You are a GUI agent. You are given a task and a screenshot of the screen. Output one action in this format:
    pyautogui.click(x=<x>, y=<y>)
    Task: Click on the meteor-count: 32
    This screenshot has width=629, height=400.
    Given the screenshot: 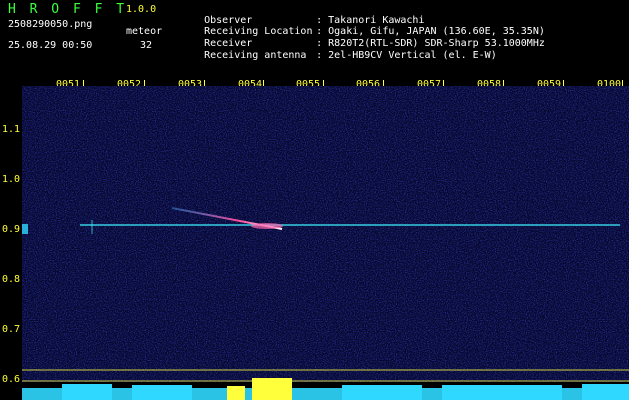 What is the action you would take?
    pyautogui.click(x=146, y=45)
    